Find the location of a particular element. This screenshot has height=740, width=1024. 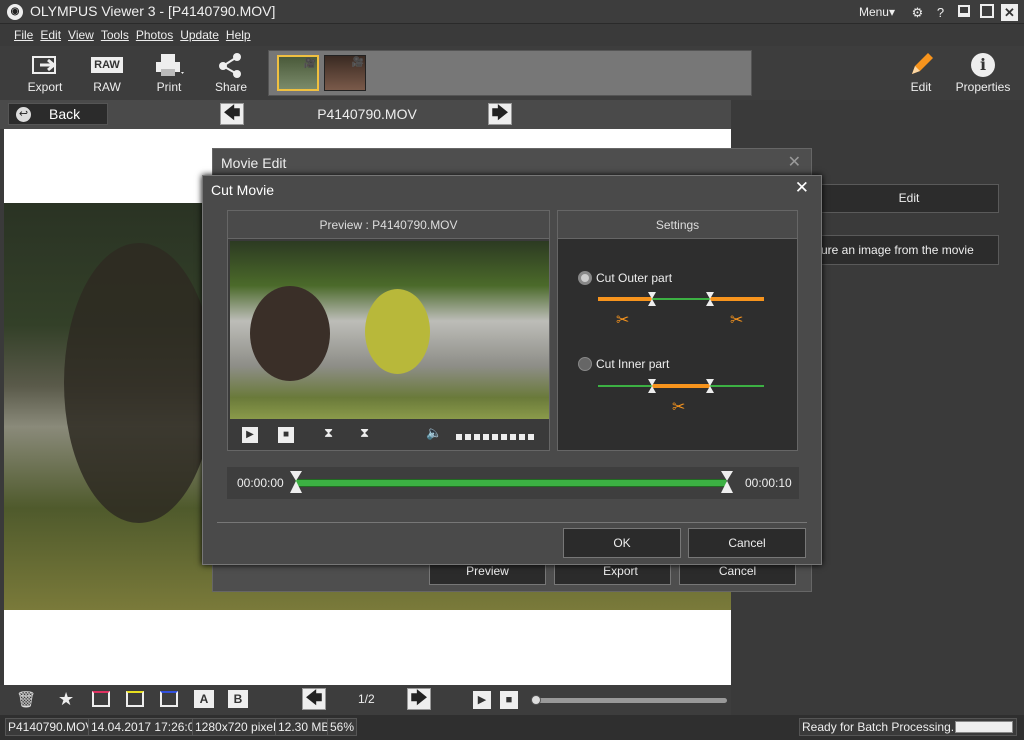

navigation-bar: Back ↩ 🡄 P4140790.MOV 🡆 is located at coordinates (365, 114).